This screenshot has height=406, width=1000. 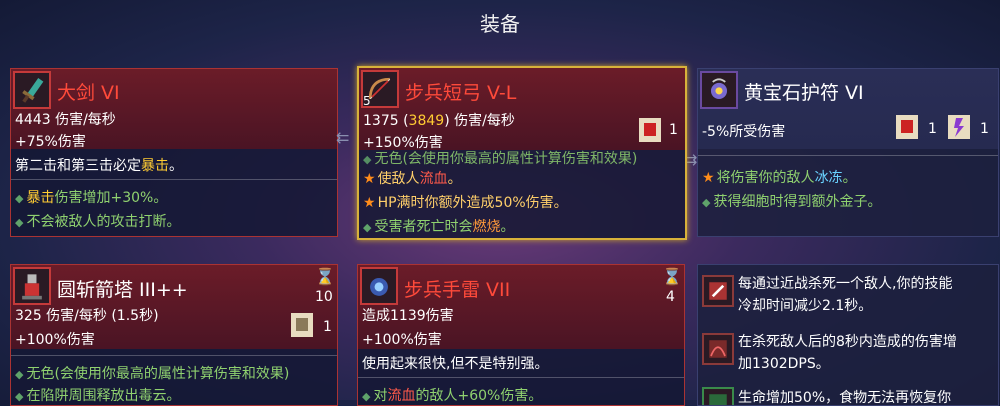 I want to click on mutation-text: 每通过近战杀死一个敌人,你的技能, so click(x=845, y=284).